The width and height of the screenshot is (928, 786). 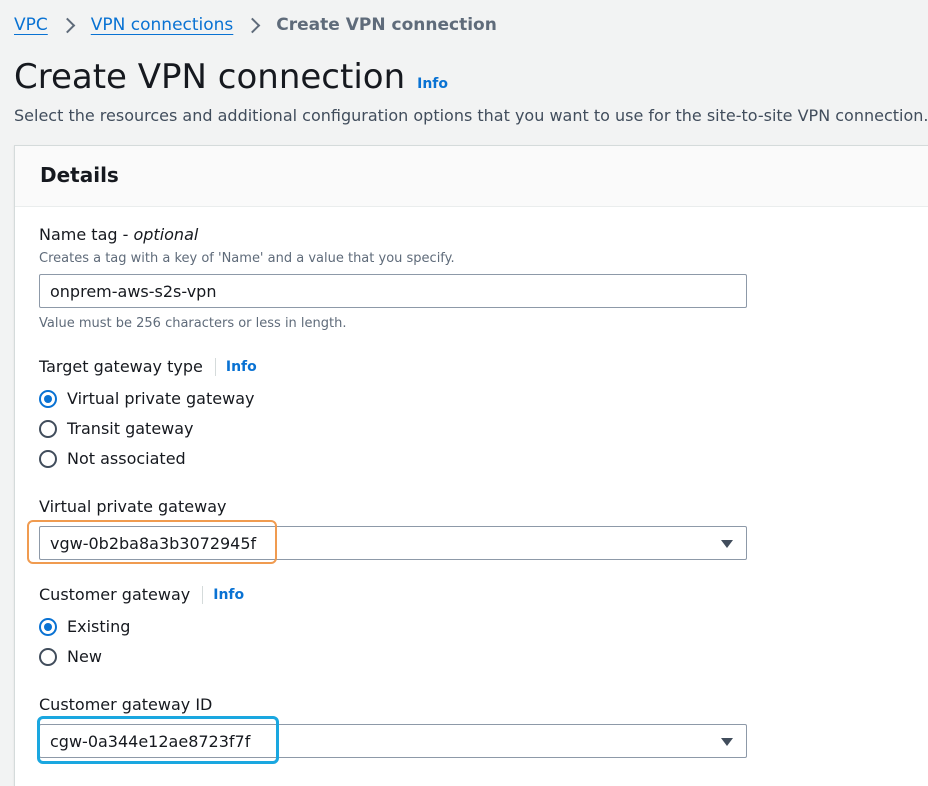 What do you see at coordinates (393, 741) in the screenshot?
I see `customer-gateway-id-select: cgw-0a344e12ae8723f7f` at bounding box center [393, 741].